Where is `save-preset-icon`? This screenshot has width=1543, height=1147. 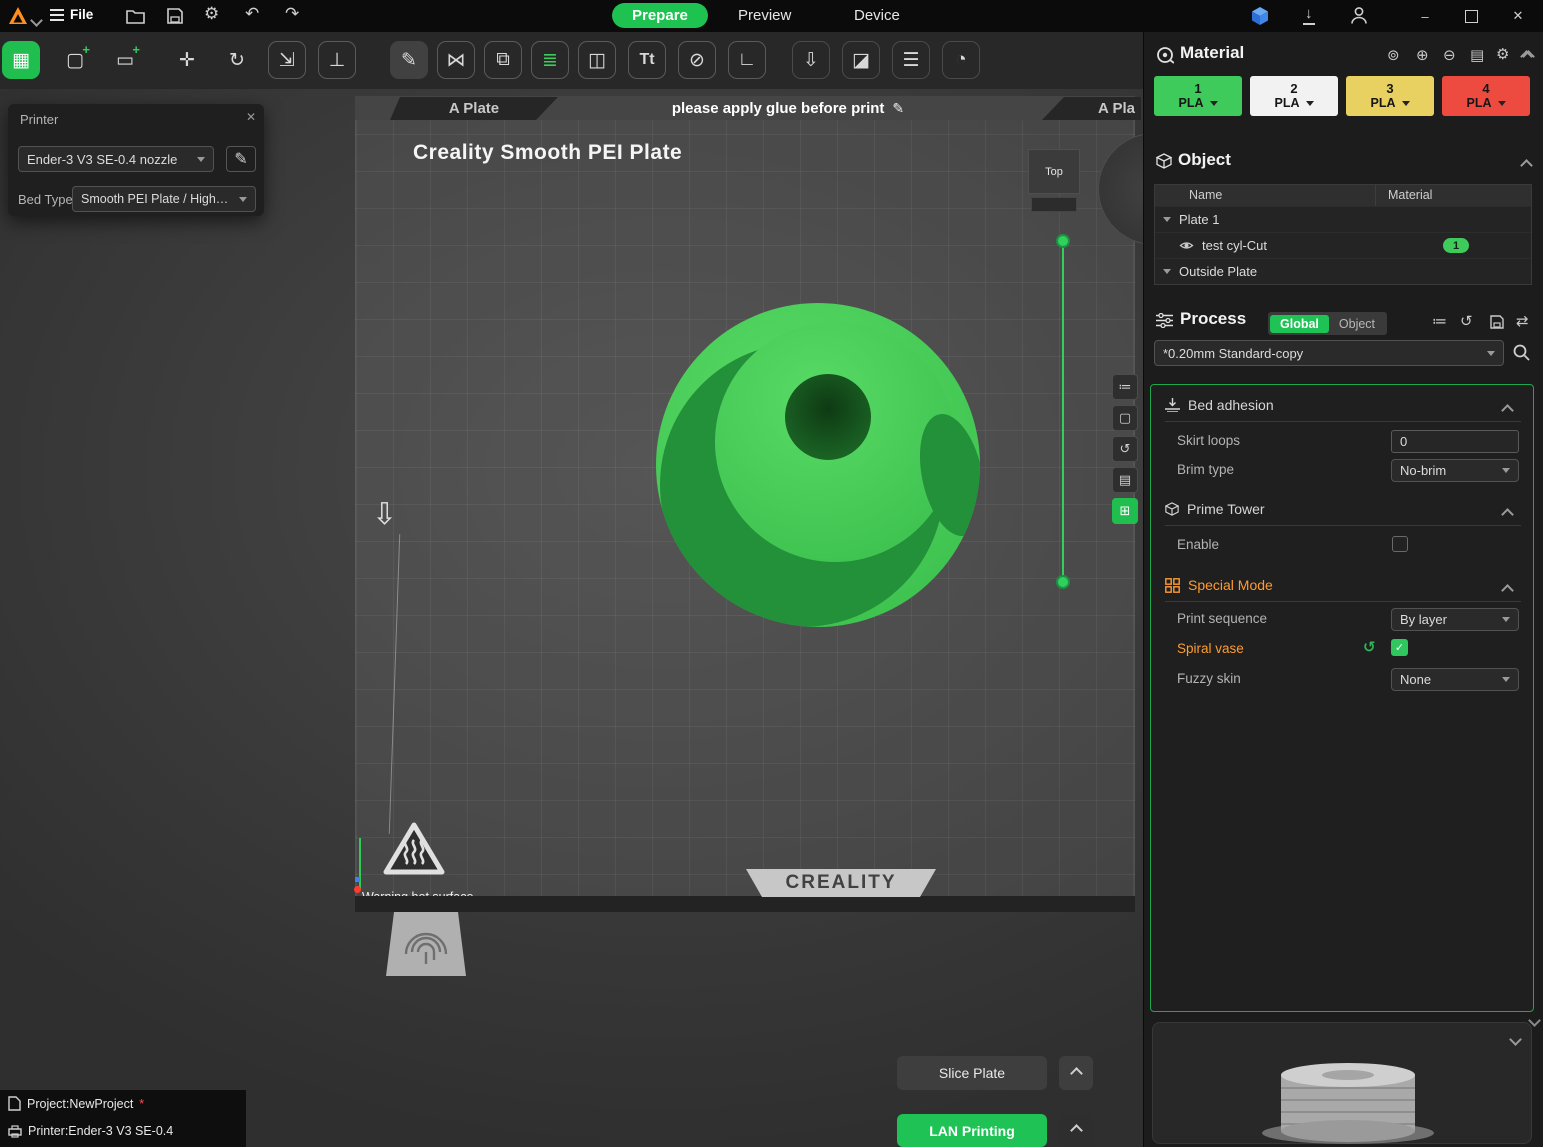 save-preset-icon is located at coordinates (1497, 322).